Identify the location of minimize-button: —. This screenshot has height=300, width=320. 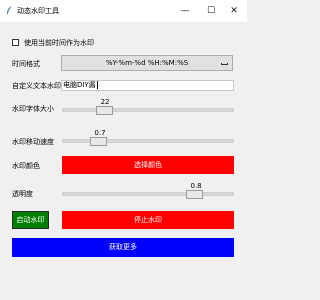
(185, 11).